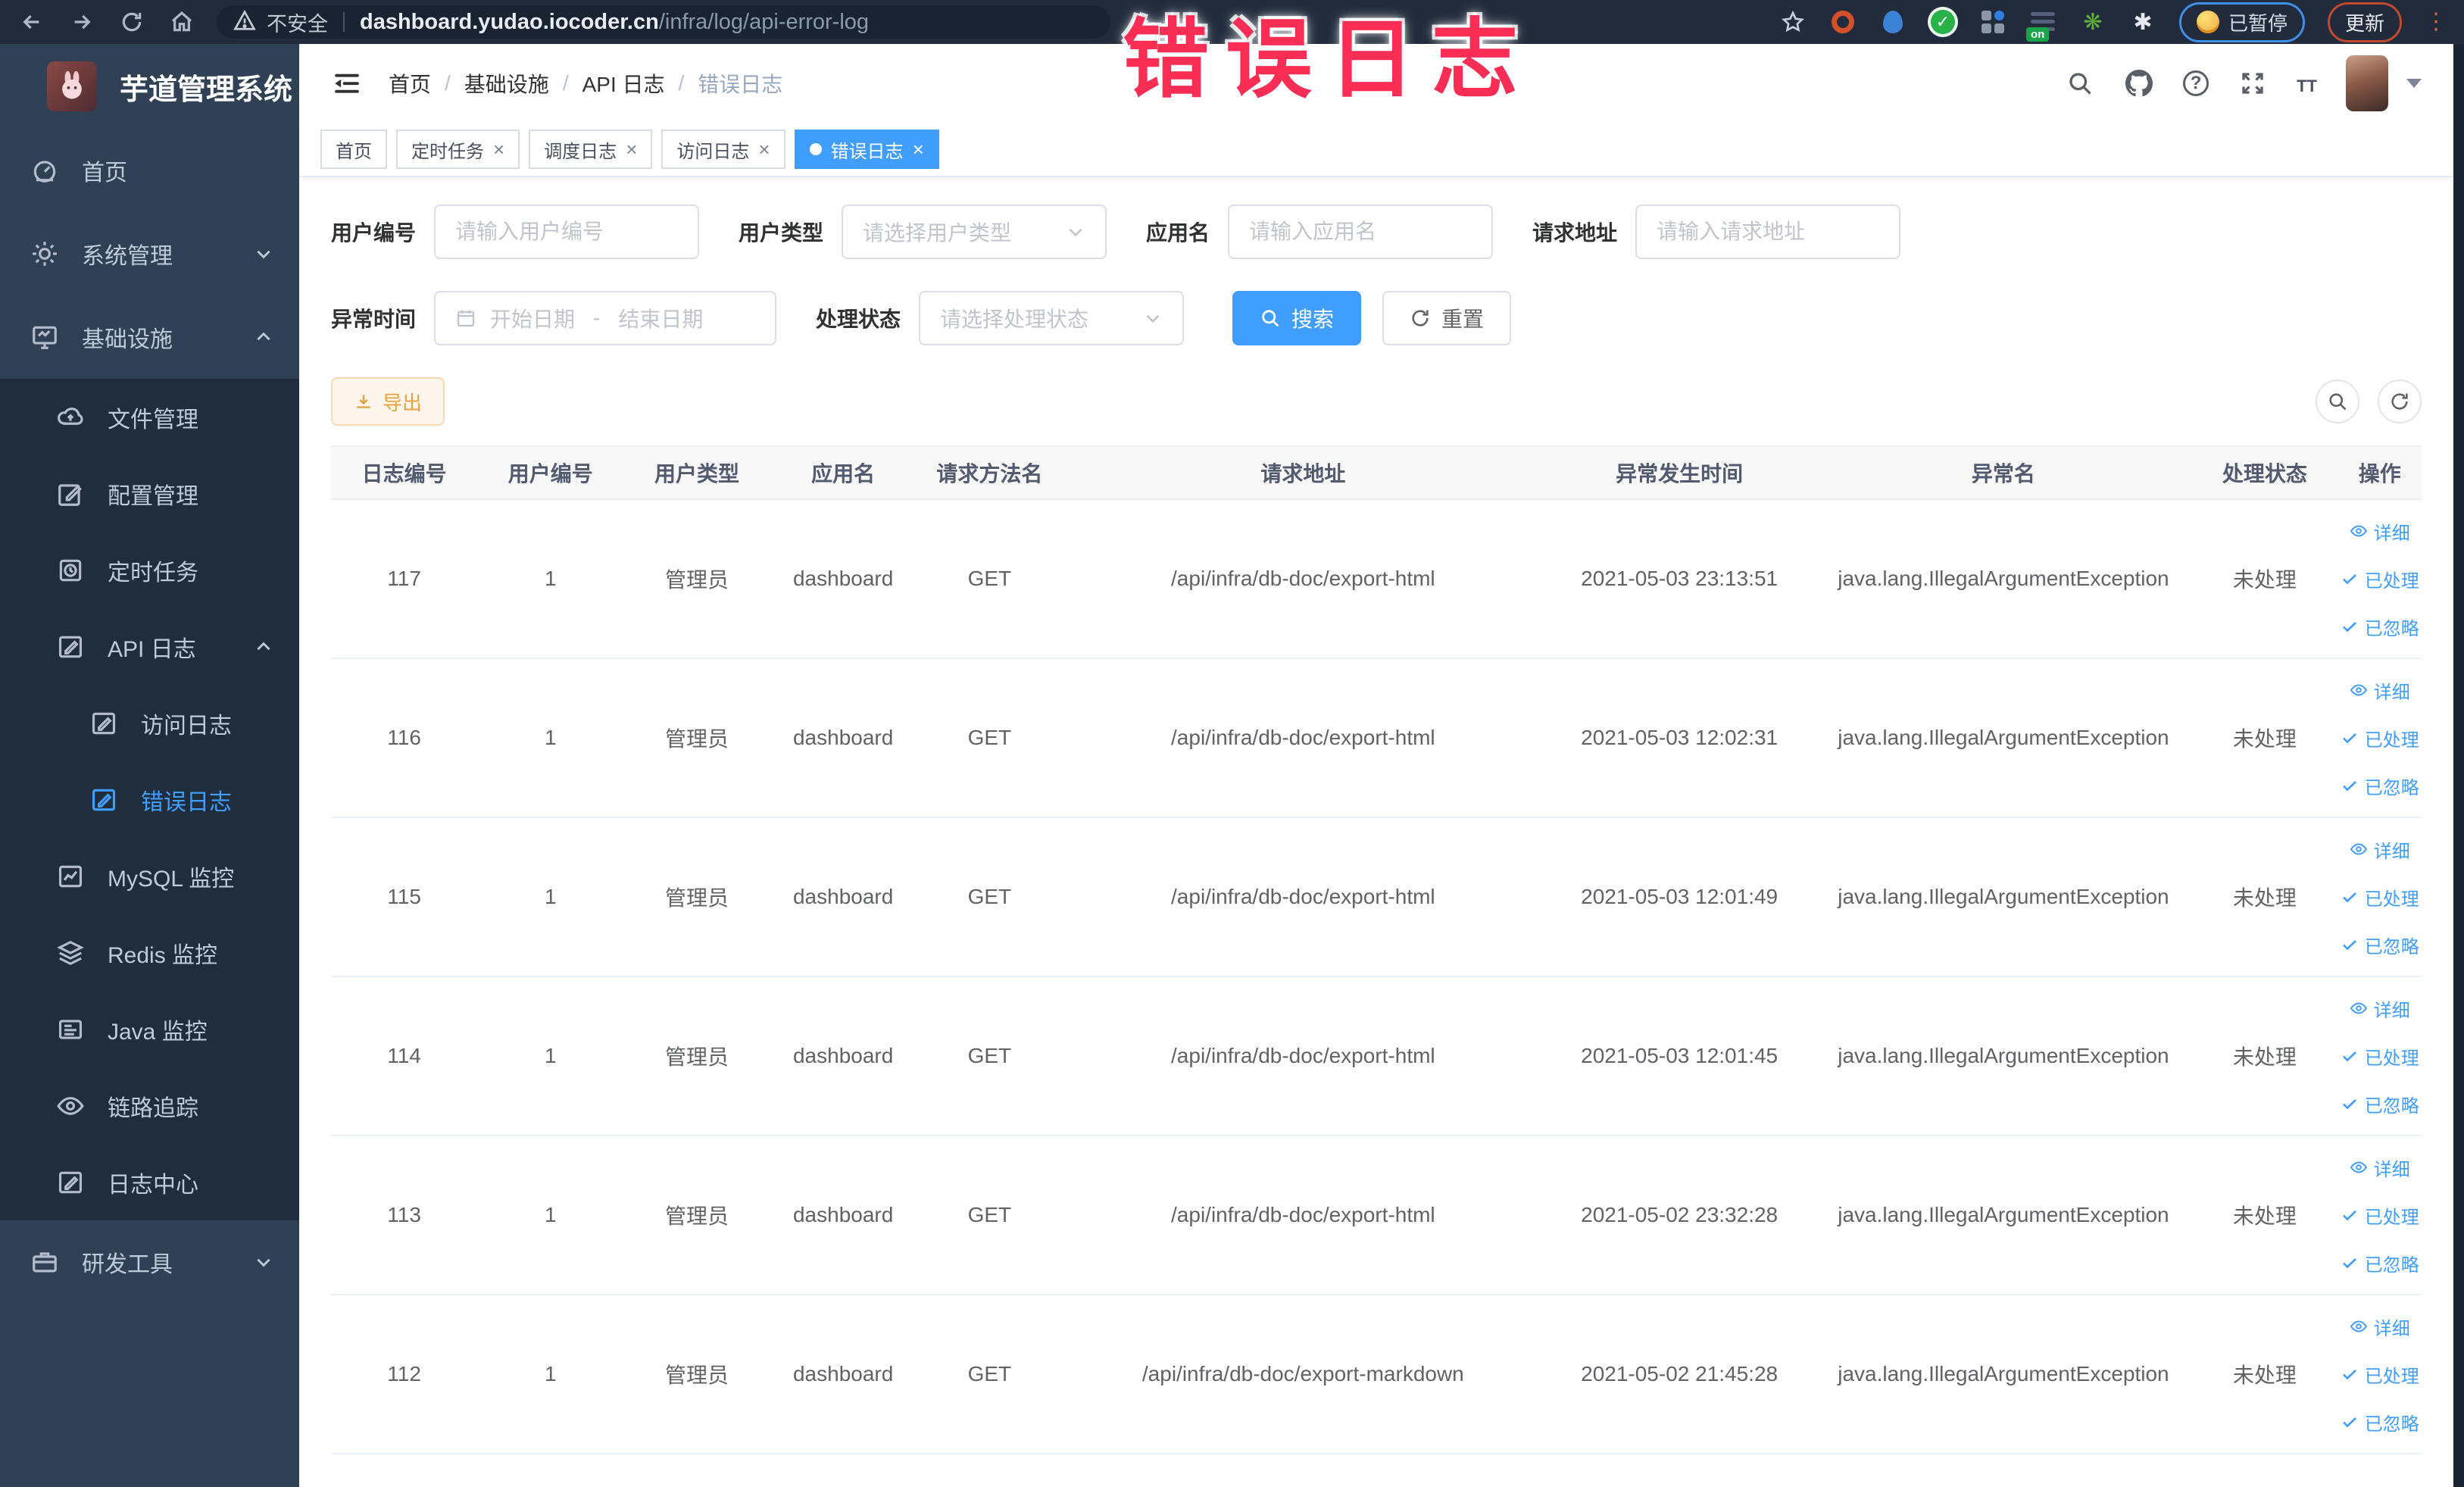  What do you see at coordinates (1992, 22) in the screenshot?
I see `extension-grid-icon` at bounding box center [1992, 22].